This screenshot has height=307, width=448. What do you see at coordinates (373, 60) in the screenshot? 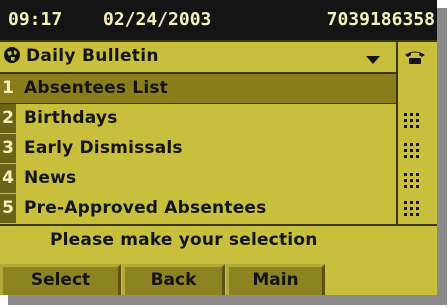
I see `chevron-down-icon` at bounding box center [373, 60].